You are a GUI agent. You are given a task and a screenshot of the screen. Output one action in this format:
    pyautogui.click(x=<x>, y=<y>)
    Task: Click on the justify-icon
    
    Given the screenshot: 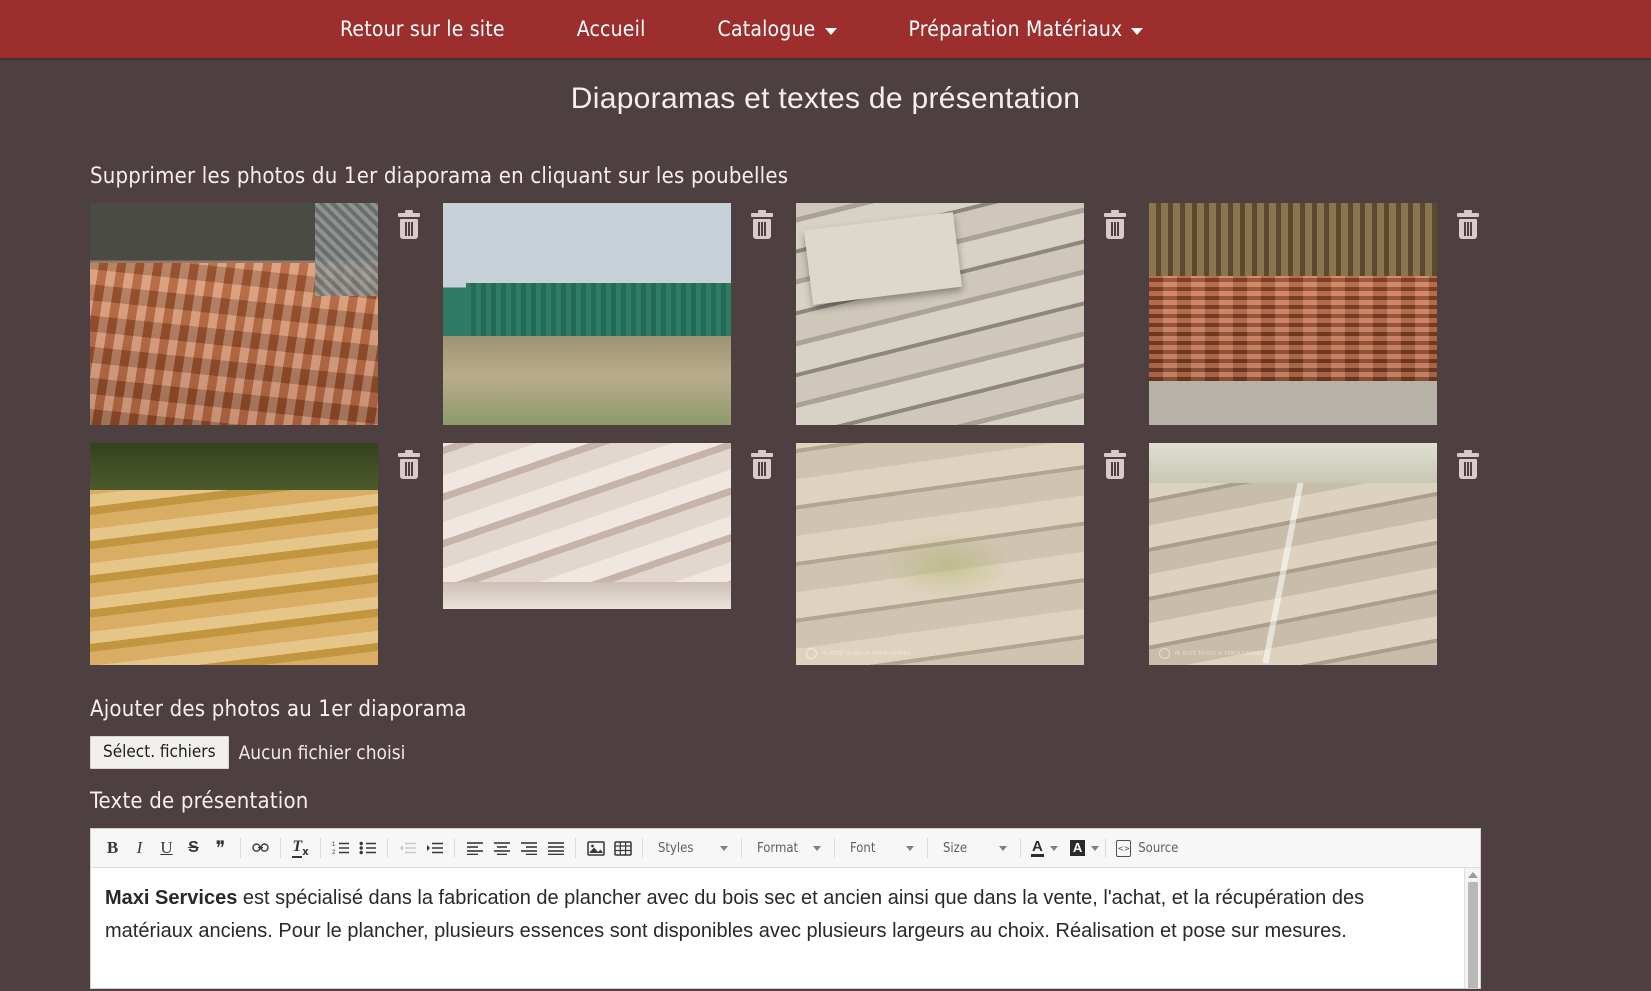 What is the action you would take?
    pyautogui.click(x=555, y=848)
    